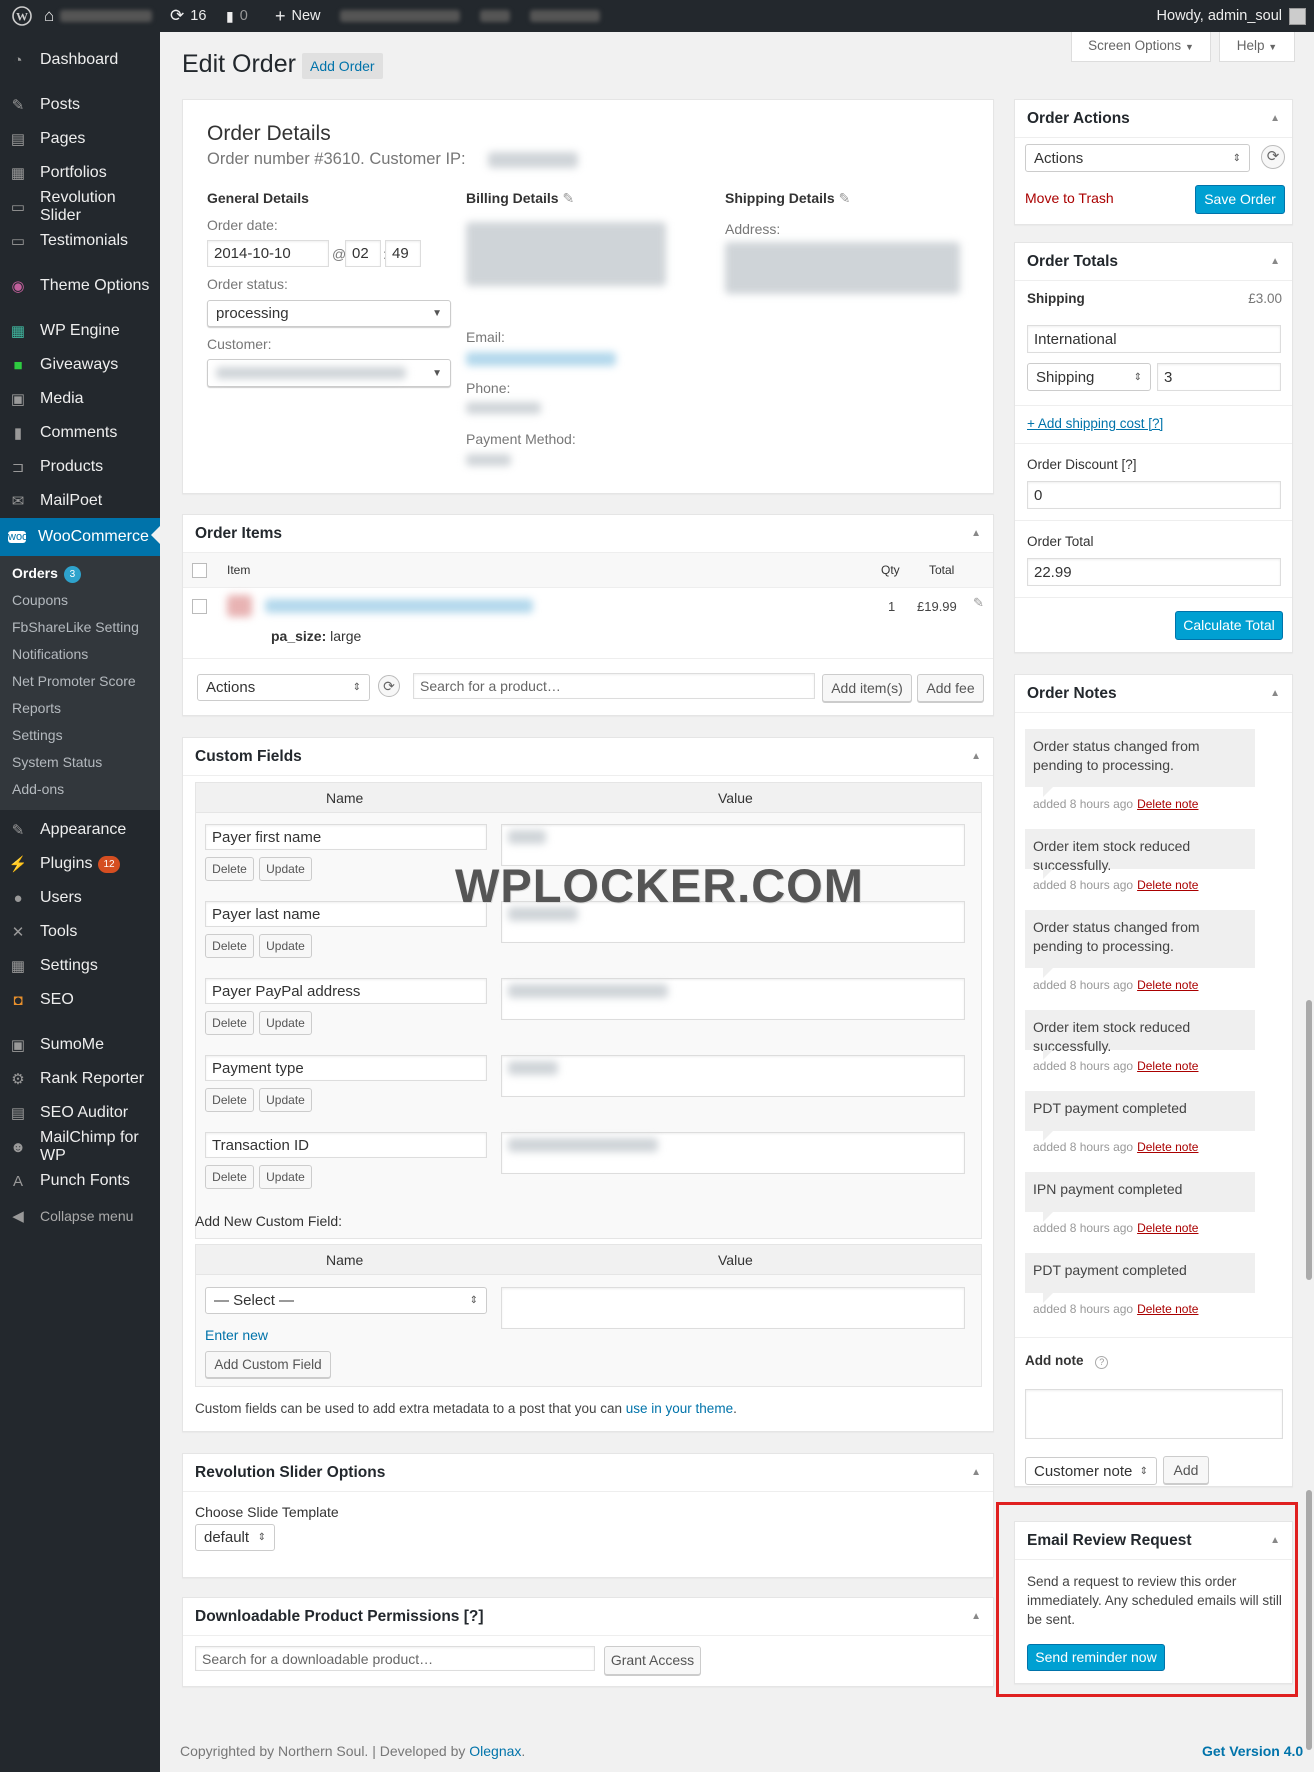 The height and width of the screenshot is (1772, 1314). What do you see at coordinates (588, 757) in the screenshot?
I see `custom-fields-header: Custom Fields ▲` at bounding box center [588, 757].